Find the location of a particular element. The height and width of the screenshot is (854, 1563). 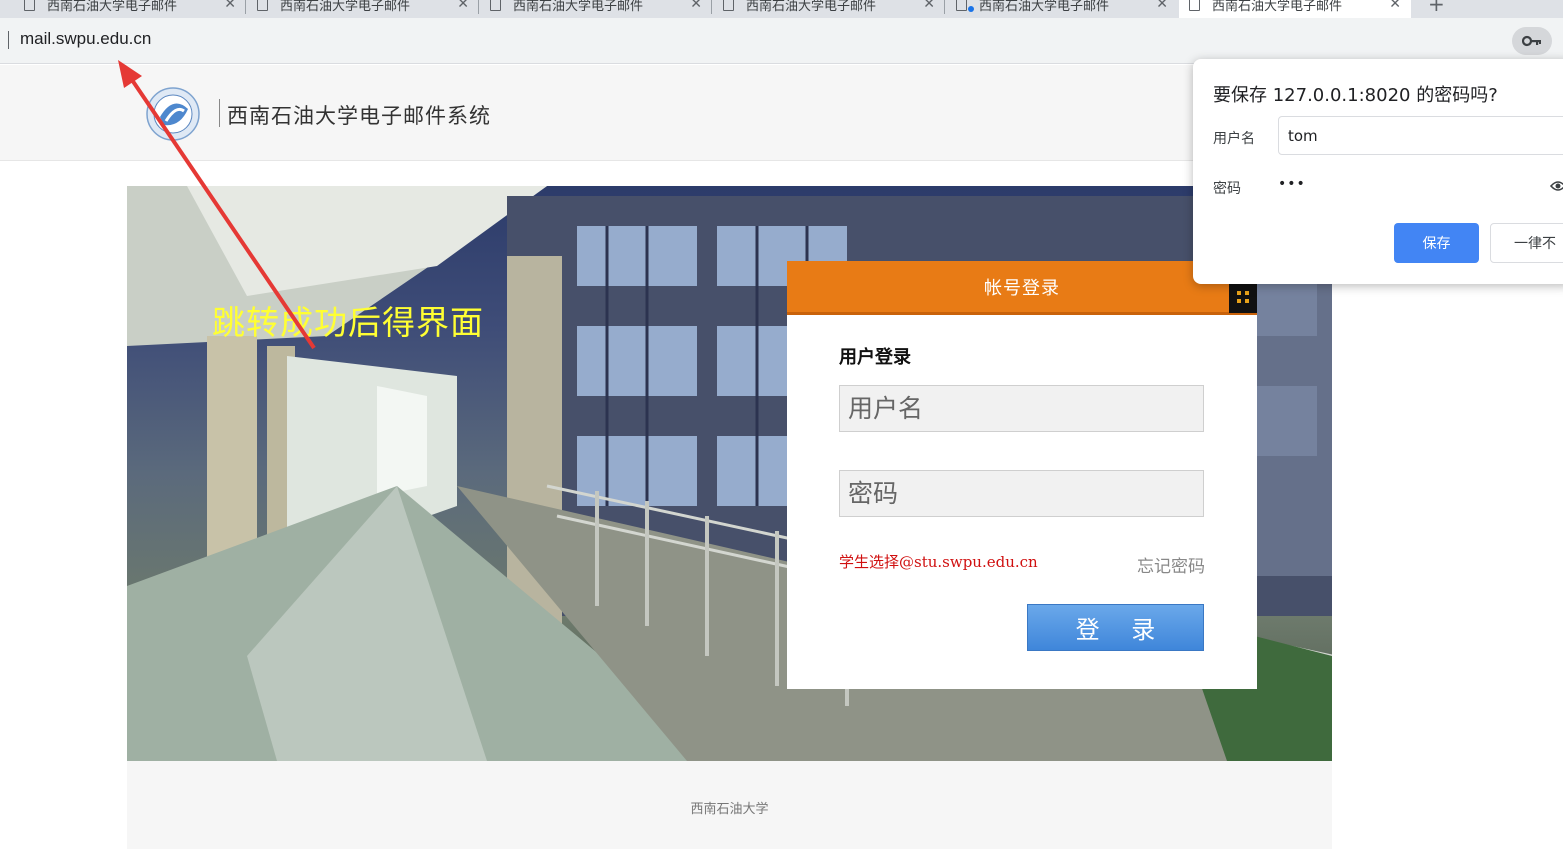

site-title: 西南石油大学电子邮件系统 is located at coordinates (359, 116).